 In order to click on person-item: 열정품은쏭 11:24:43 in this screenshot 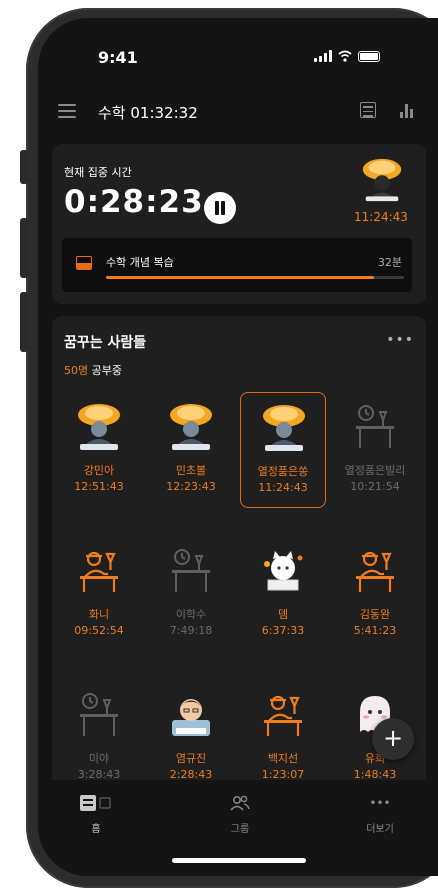, I will do `click(283, 450)`.